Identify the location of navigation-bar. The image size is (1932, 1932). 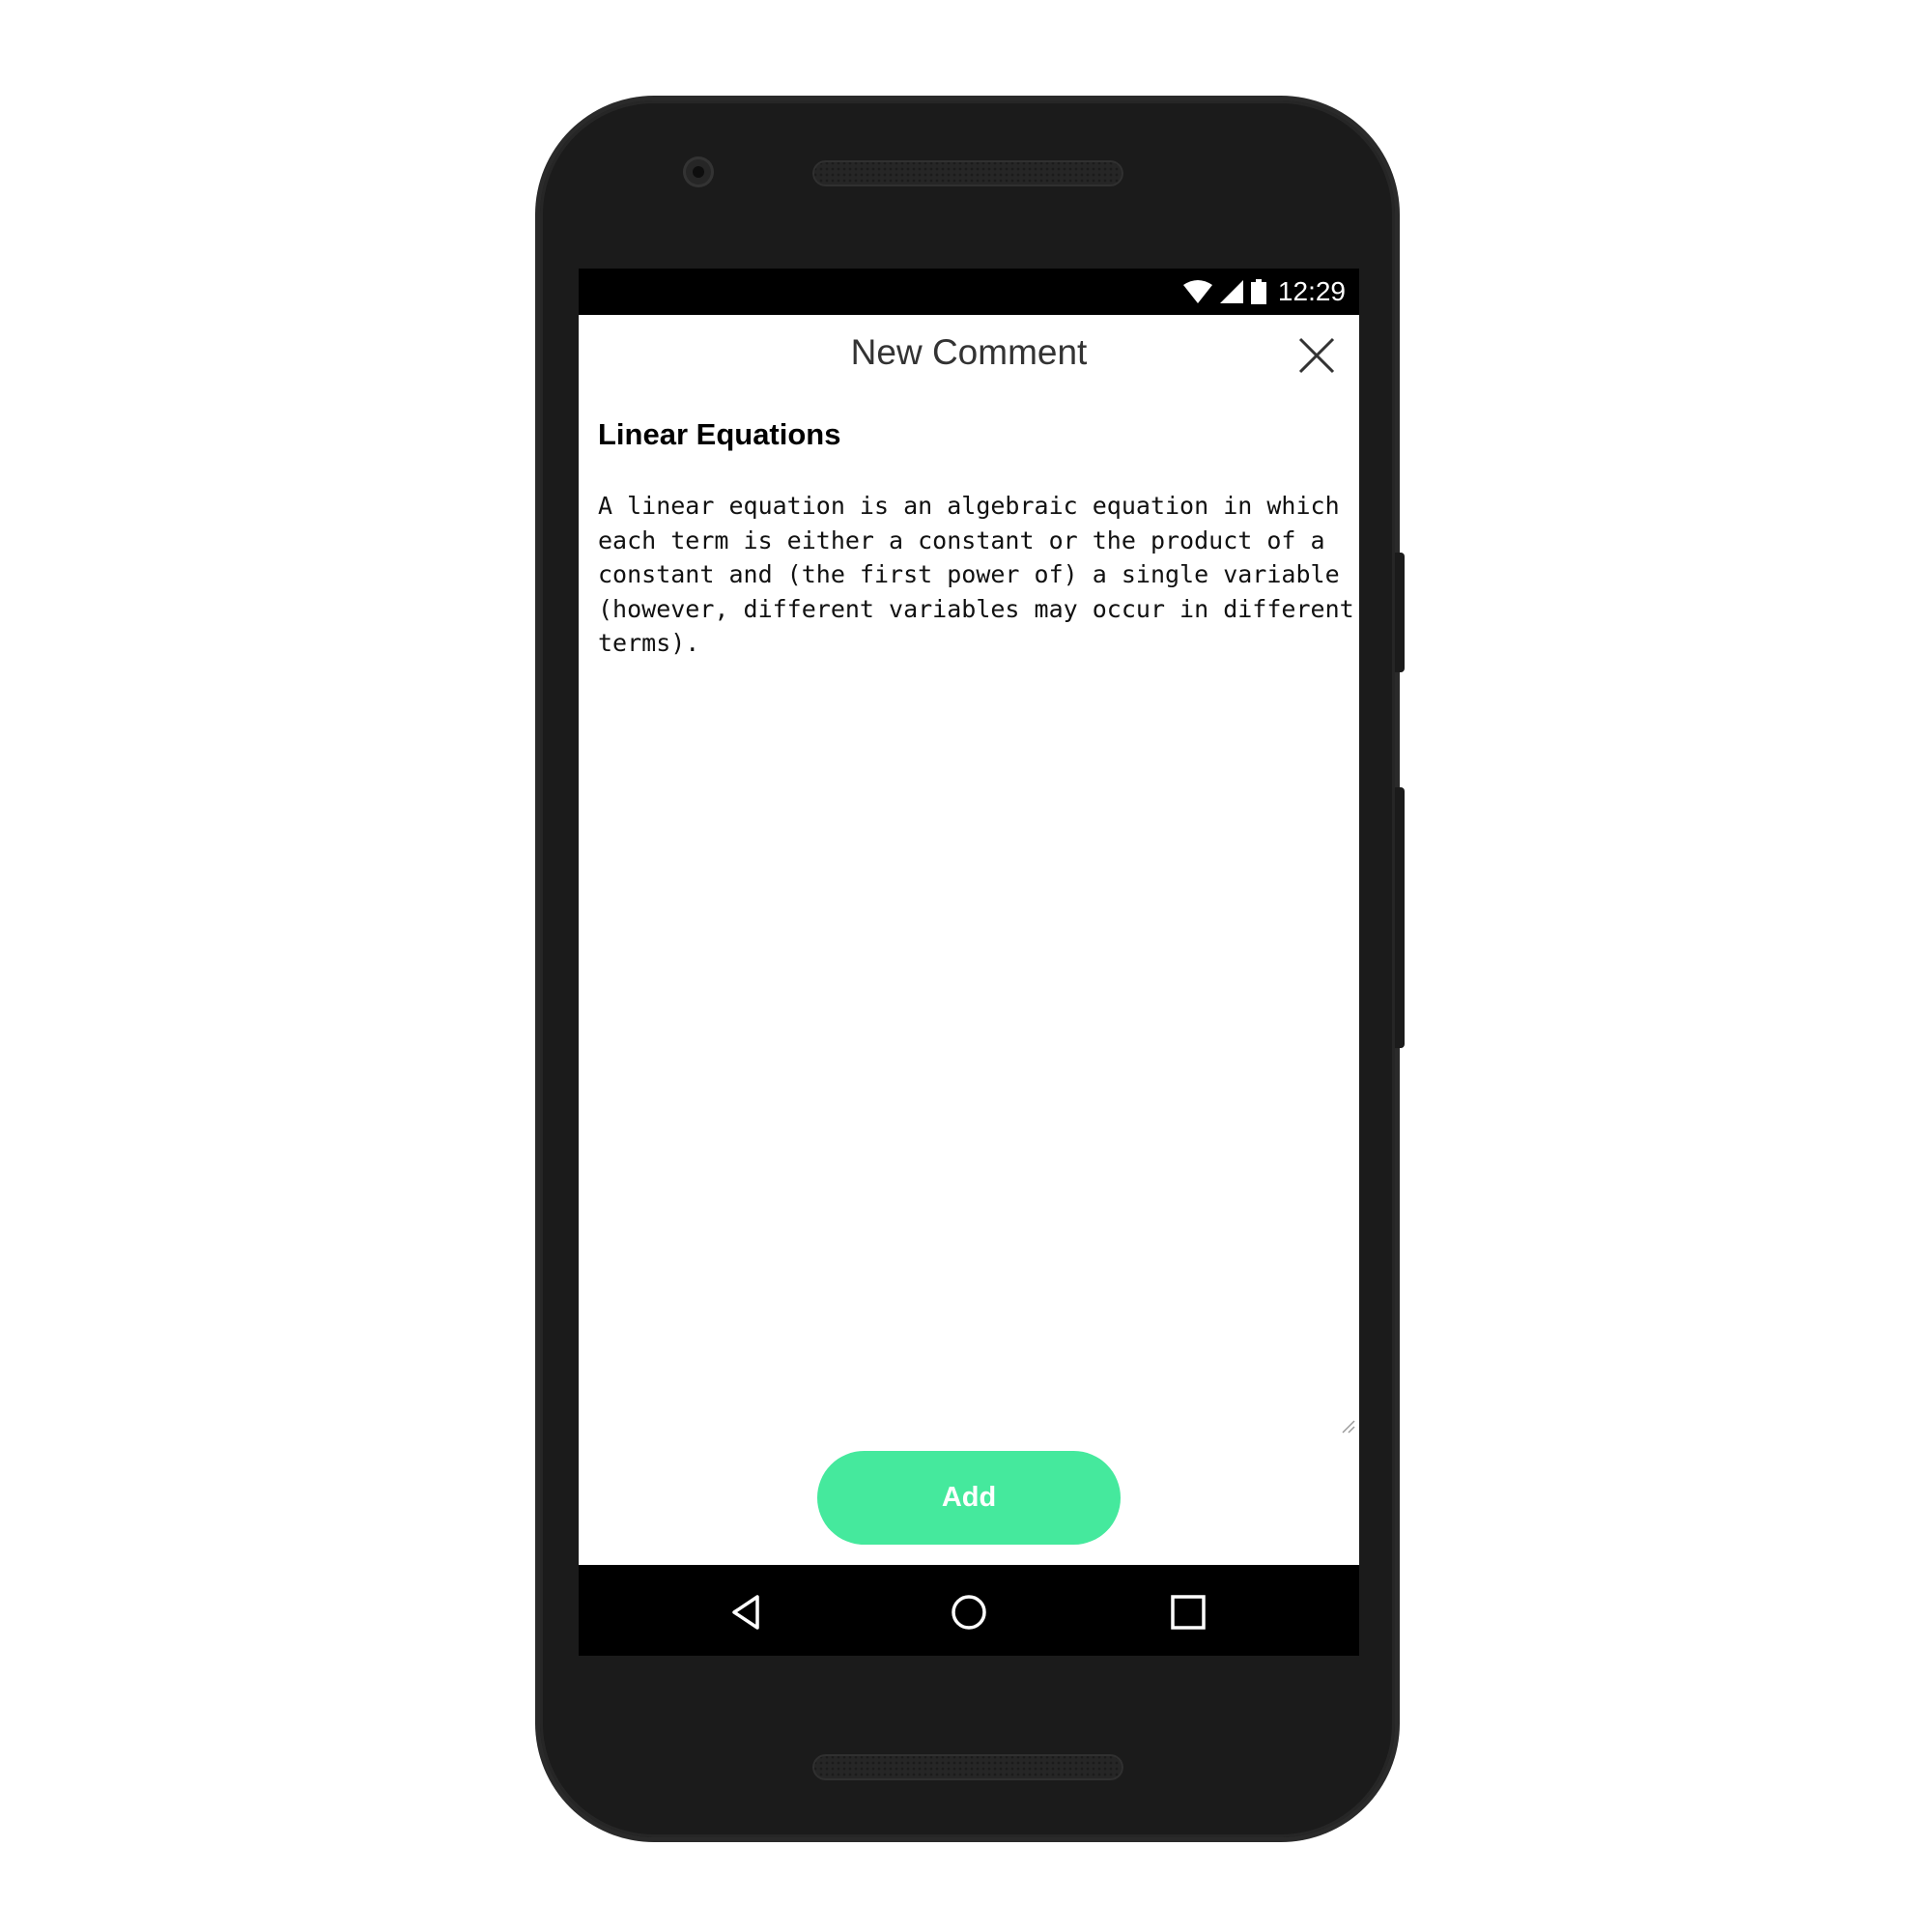
(969, 1610).